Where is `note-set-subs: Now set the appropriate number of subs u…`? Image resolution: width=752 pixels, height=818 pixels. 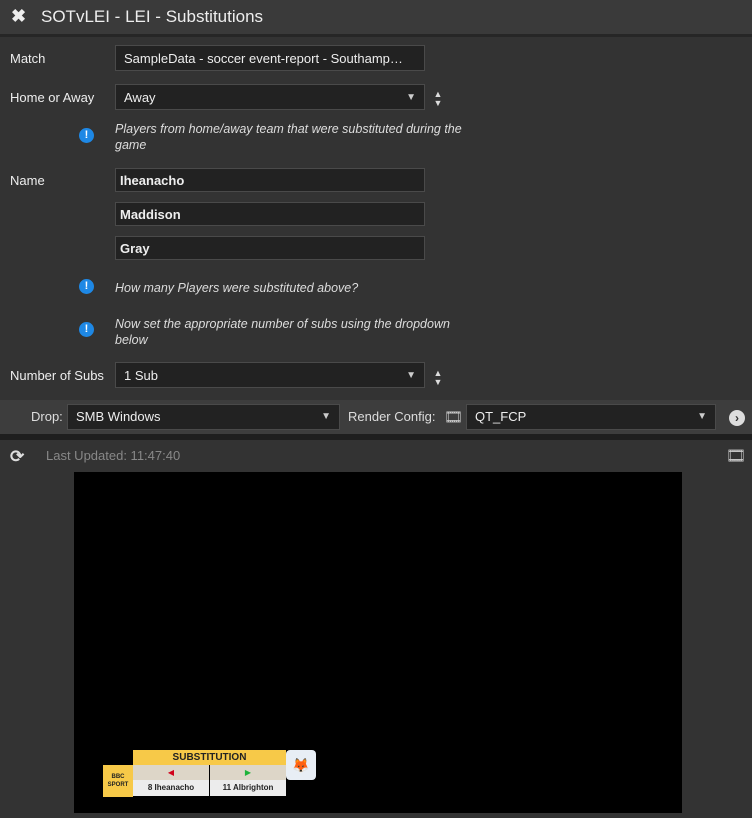
note-set-subs: Now set the appropriate number of subs u… is located at coordinates (282, 332).